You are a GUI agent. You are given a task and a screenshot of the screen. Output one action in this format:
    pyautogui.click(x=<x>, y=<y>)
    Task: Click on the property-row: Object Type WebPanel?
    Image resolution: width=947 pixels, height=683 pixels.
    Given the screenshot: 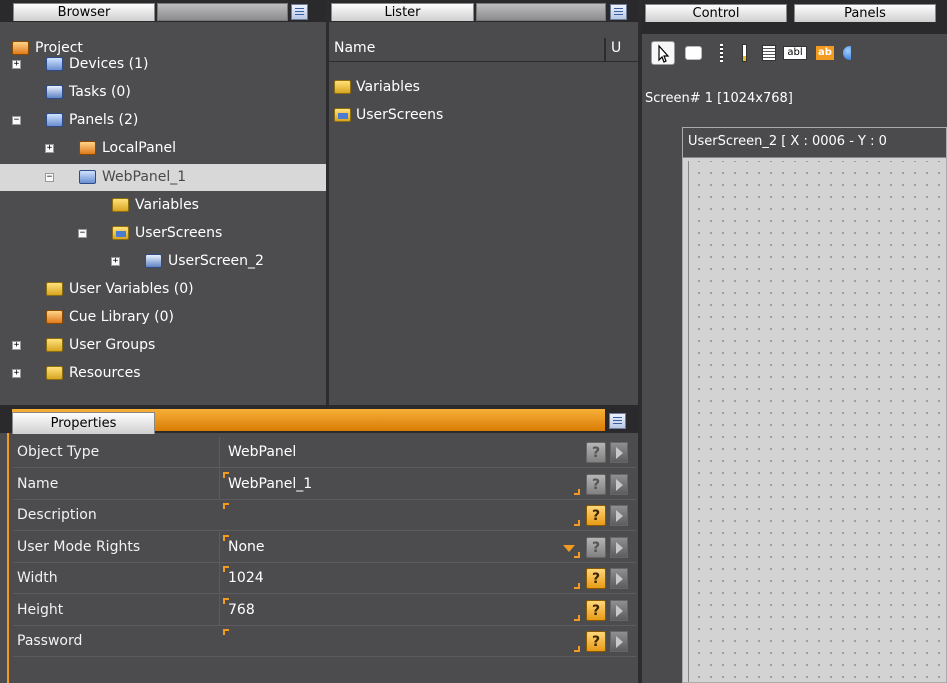 What is the action you would take?
    pyautogui.click(x=324, y=452)
    